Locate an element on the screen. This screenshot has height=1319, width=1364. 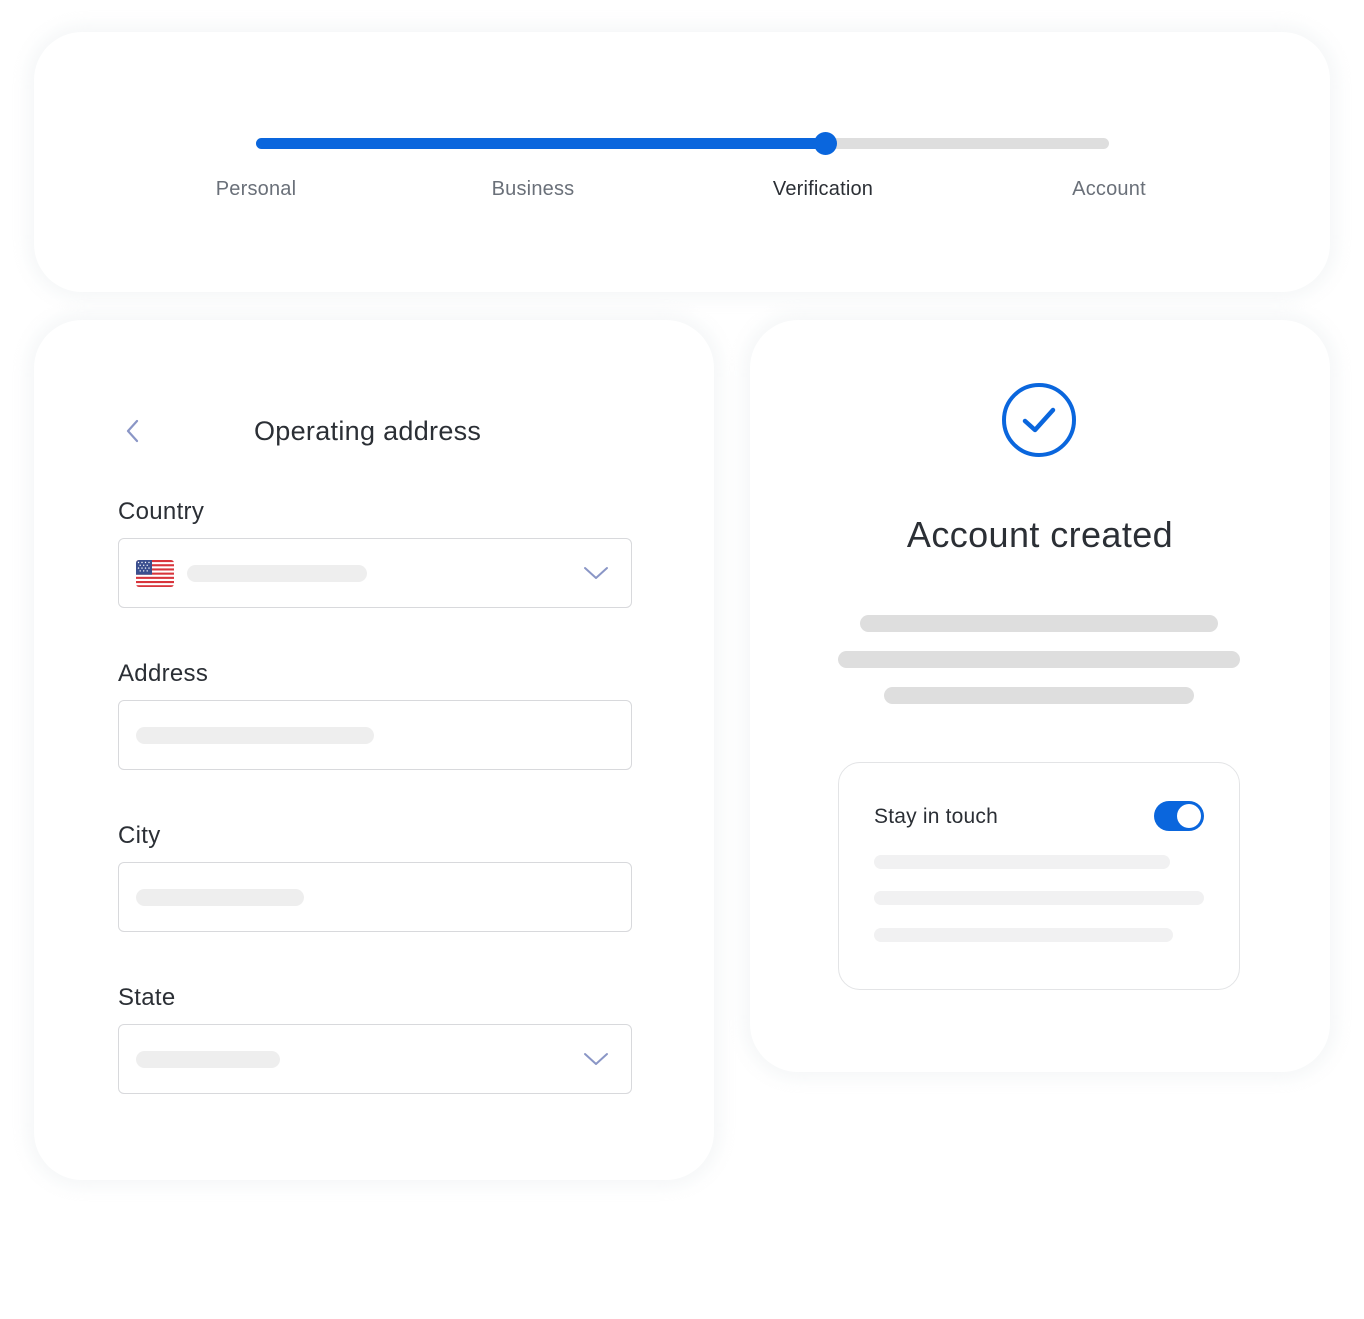
country-value-placeholder is located at coordinates (277, 573).